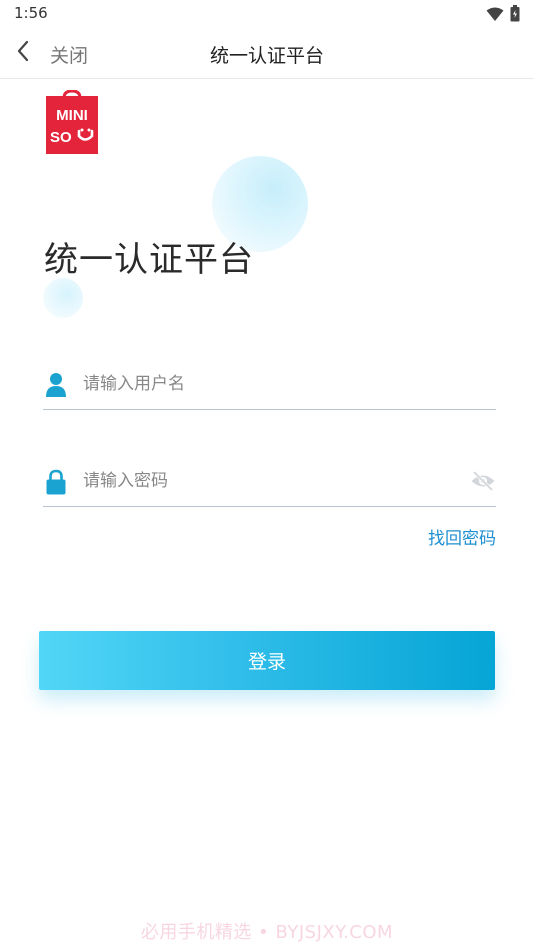 The height and width of the screenshot is (950, 534). I want to click on decorative-bubble, so click(63, 298).